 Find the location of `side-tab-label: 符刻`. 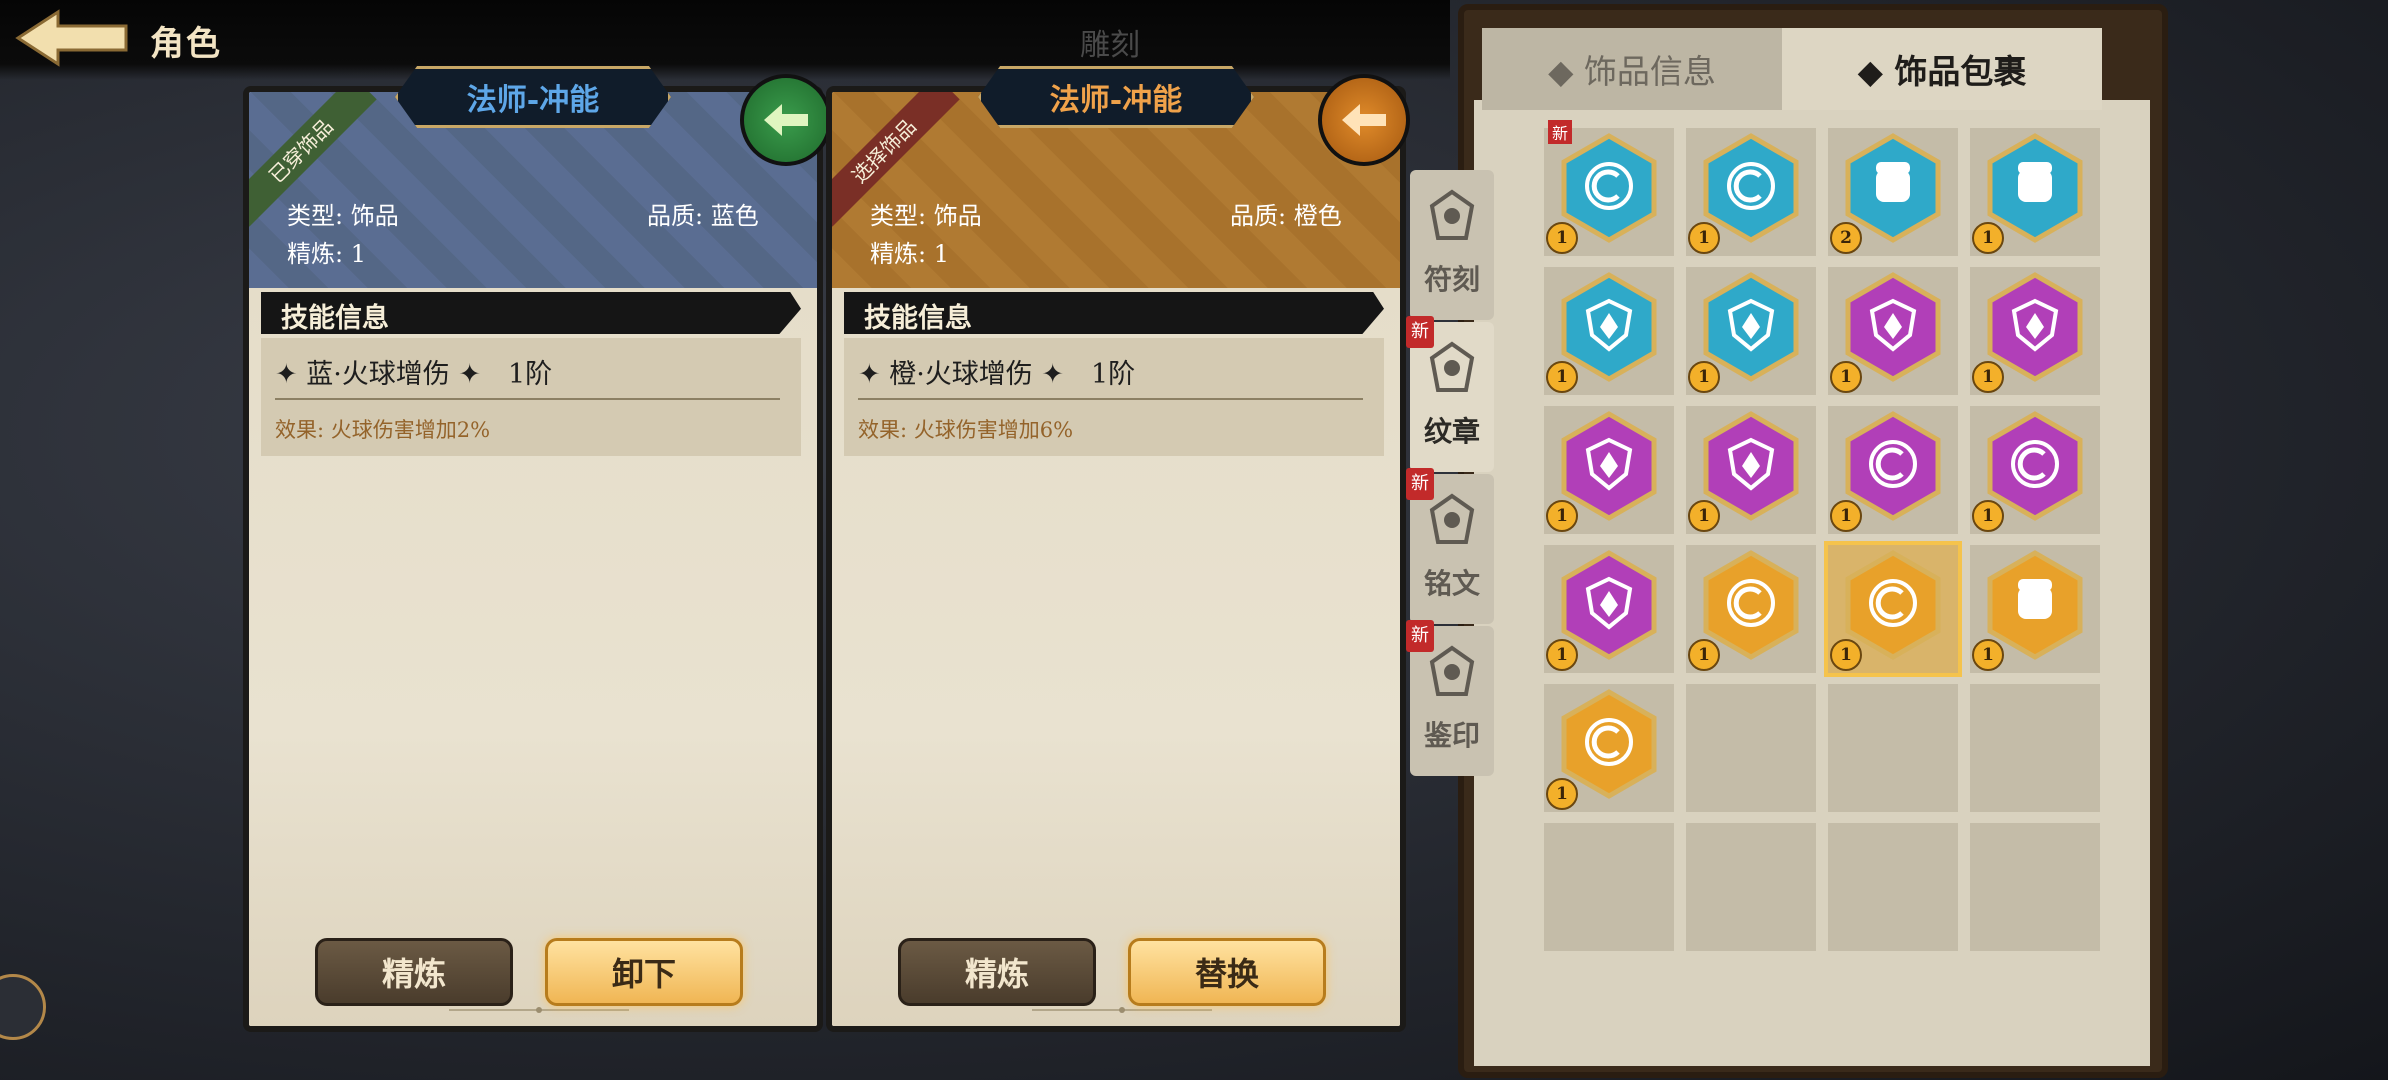

side-tab-label: 符刻 is located at coordinates (1451, 279).